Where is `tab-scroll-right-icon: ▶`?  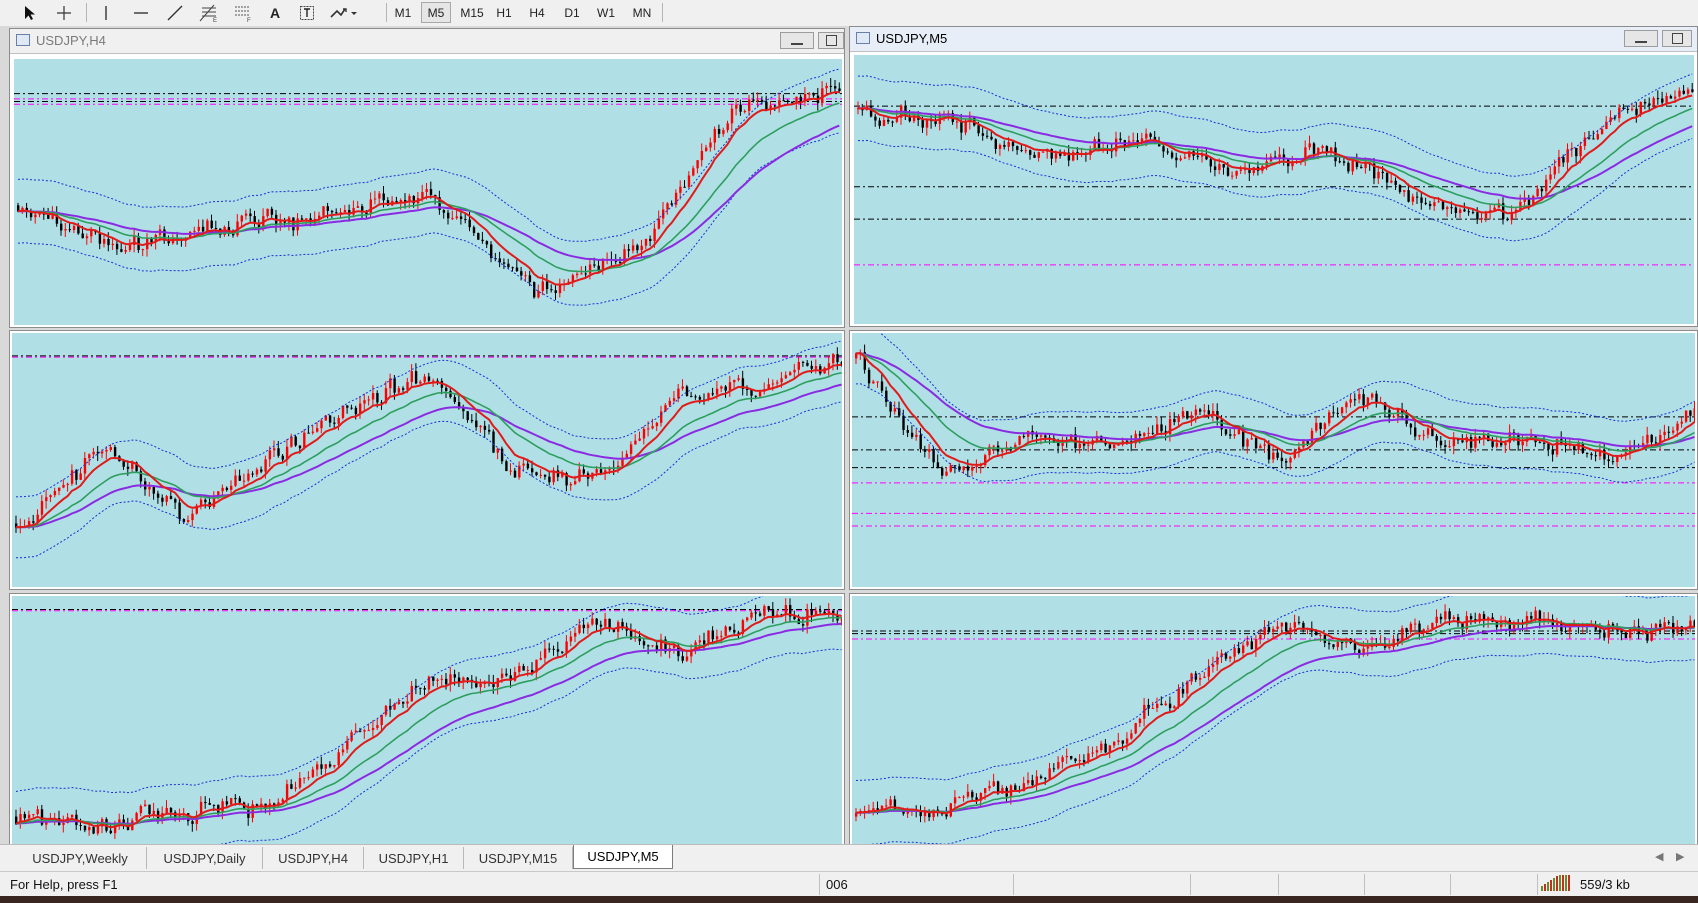
tab-scroll-right-icon: ▶ is located at coordinates (1680, 856).